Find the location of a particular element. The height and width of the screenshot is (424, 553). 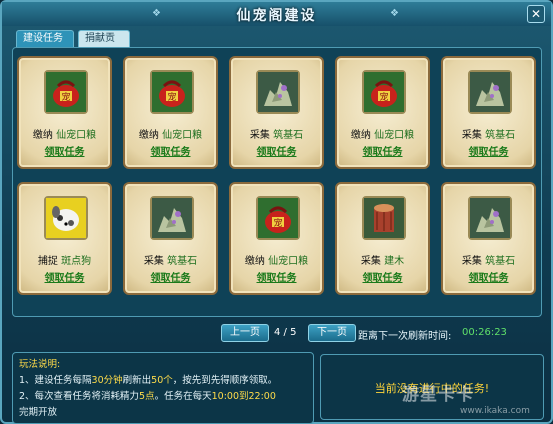

rules-line-1: 1、建设任务每隔30分钟刷新出50个，按先到先得顺序领取。 is located at coordinates (163, 381).